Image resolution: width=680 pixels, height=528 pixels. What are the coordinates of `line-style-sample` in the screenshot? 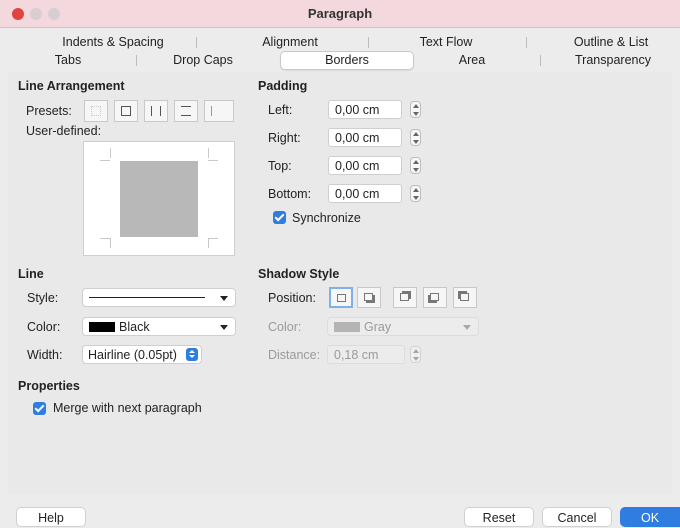 It's located at (147, 297).